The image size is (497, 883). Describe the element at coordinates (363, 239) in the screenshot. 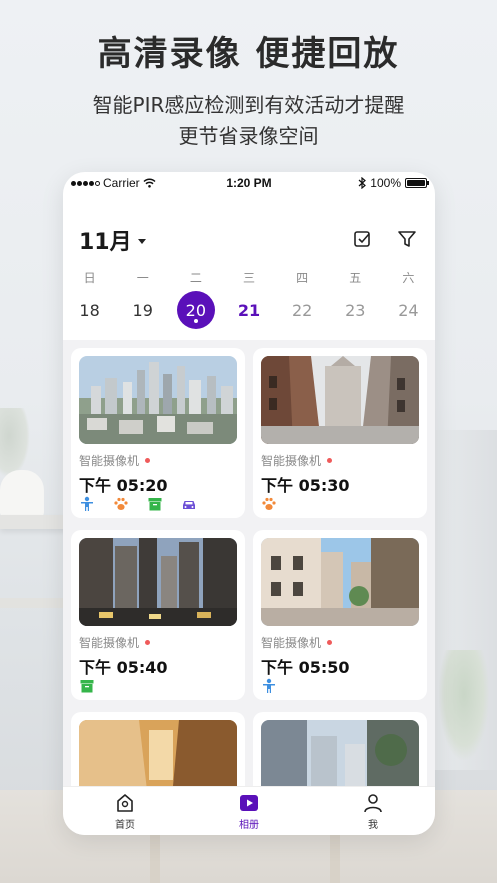

I see `checkbox-select-icon` at that location.